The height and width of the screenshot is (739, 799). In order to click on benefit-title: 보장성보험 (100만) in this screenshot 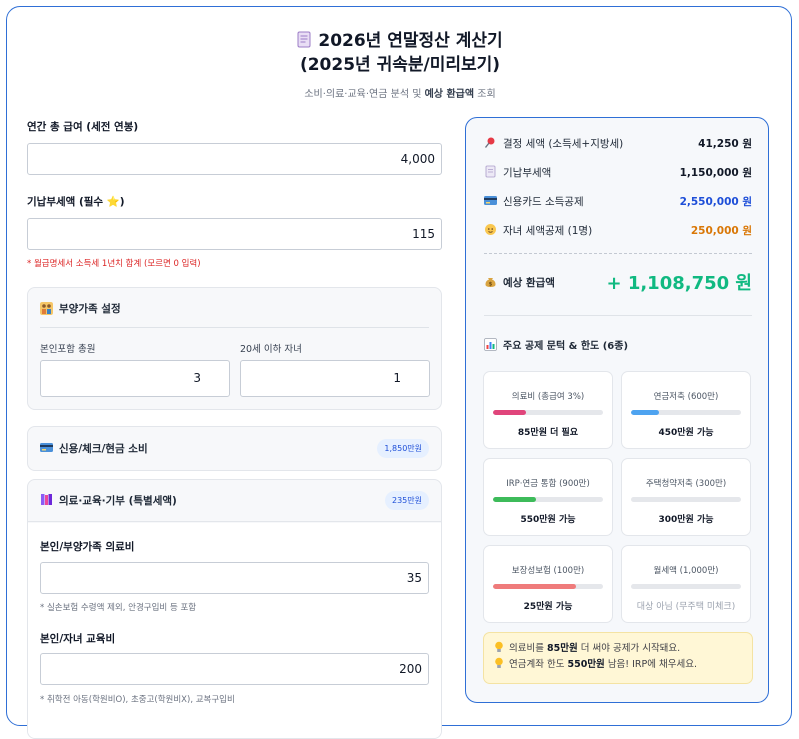, I will do `click(548, 571)`.